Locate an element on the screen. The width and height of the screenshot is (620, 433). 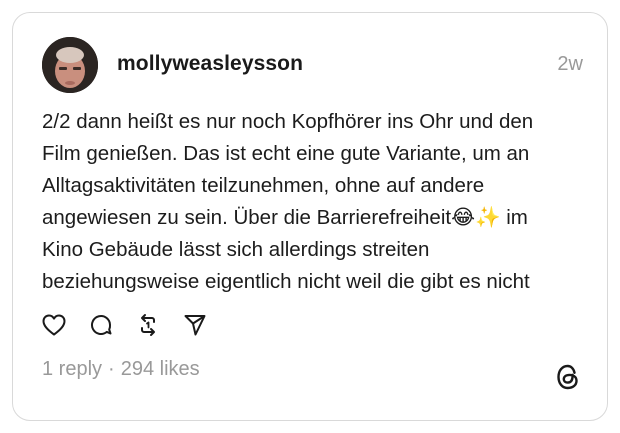
like-button is located at coordinates (54, 325).